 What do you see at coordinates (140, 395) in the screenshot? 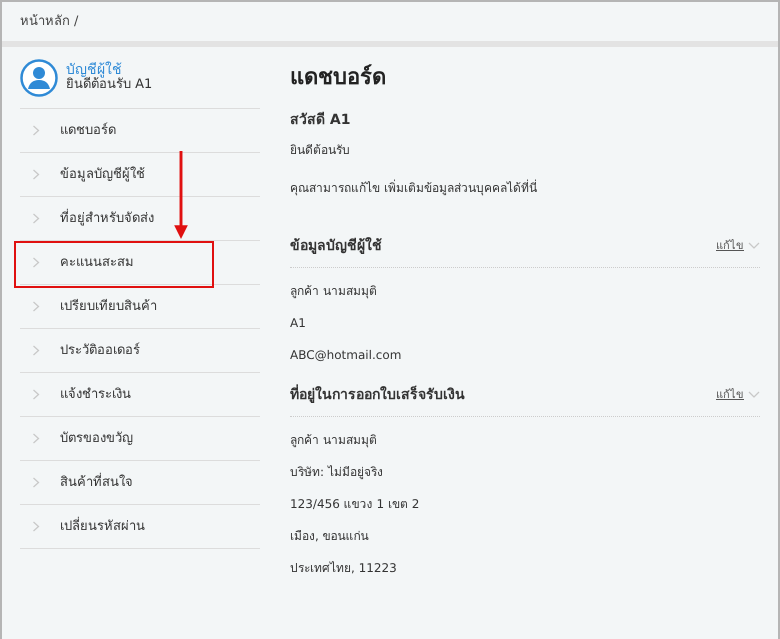
I see `sidebar-item: แจ้งชำระเงิน` at bounding box center [140, 395].